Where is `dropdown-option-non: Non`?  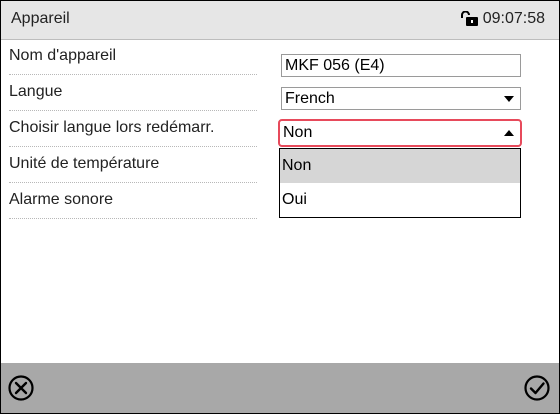
dropdown-option-non: Non is located at coordinates (400, 166).